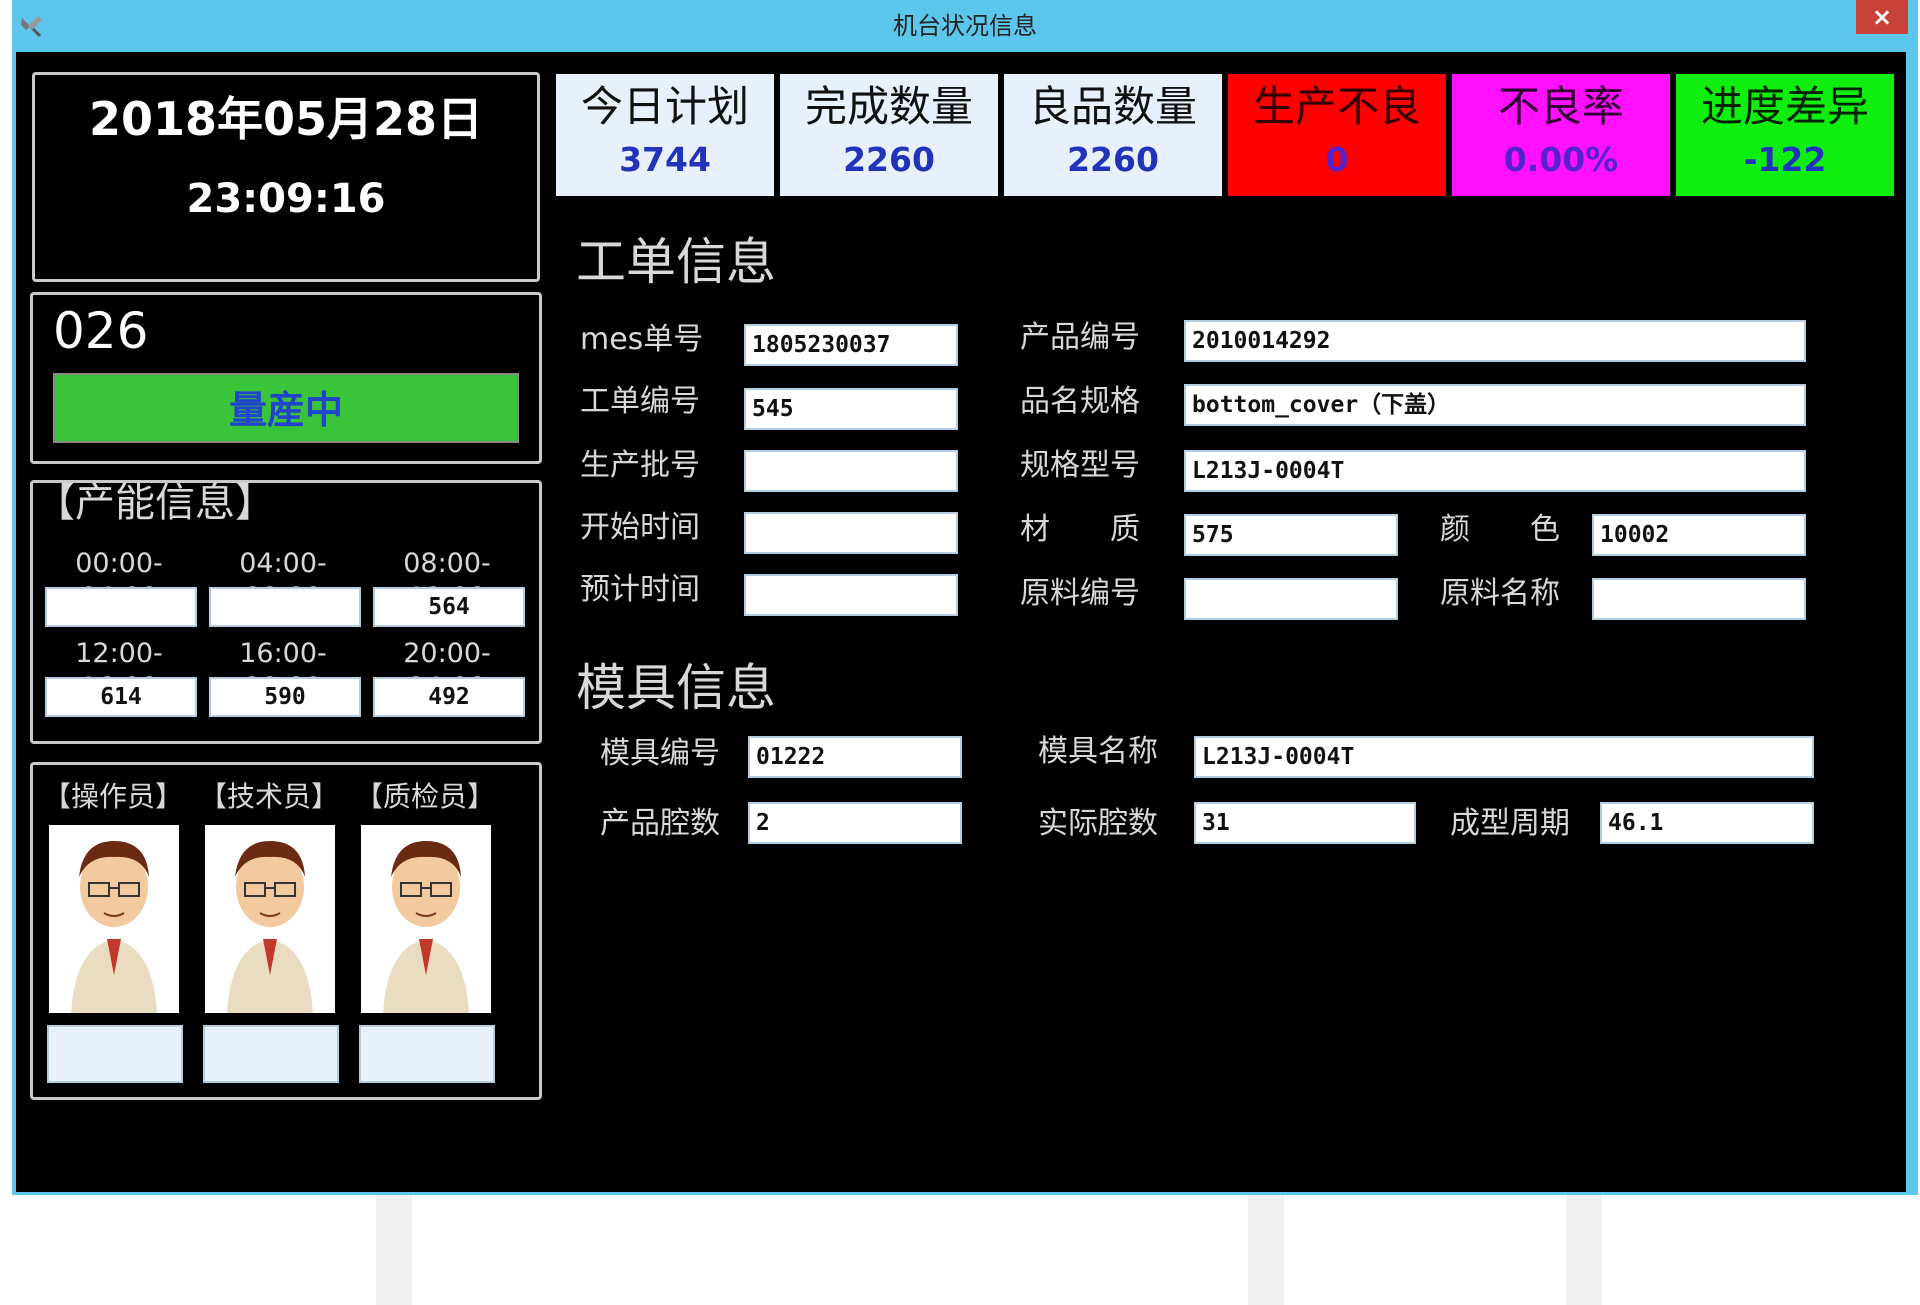  Describe the element at coordinates (1785, 135) in the screenshot. I see `kpi-progress-diff: 进度差异 -122` at that location.